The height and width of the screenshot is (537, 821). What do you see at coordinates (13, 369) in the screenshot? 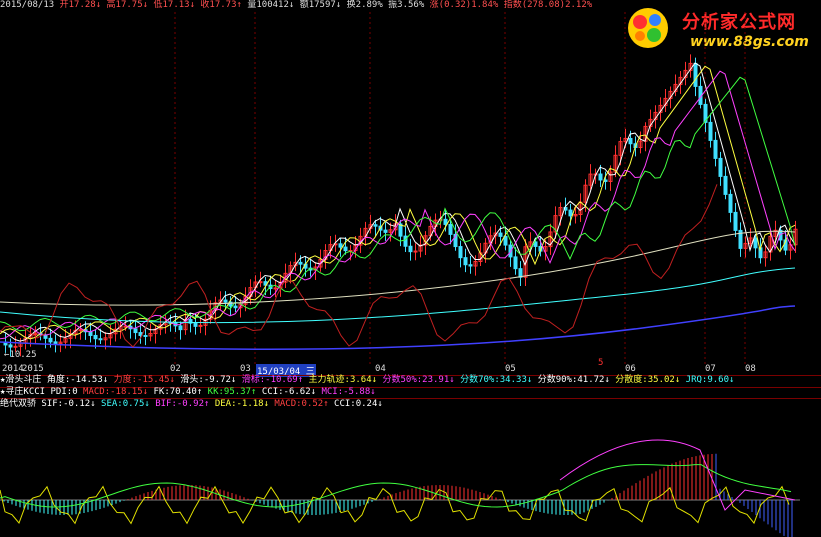
I see `time-label: 2014` at bounding box center [13, 369].